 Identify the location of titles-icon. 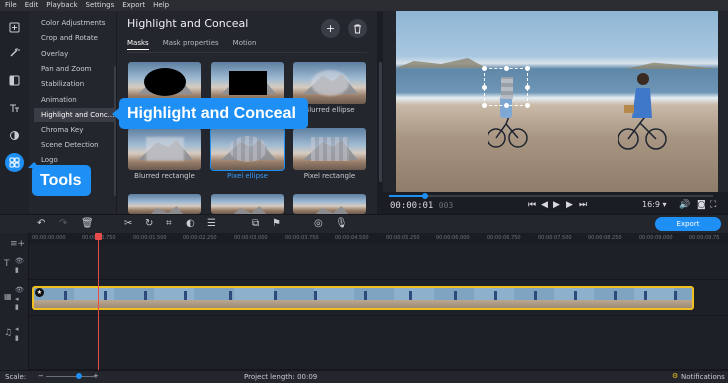
(14, 108).